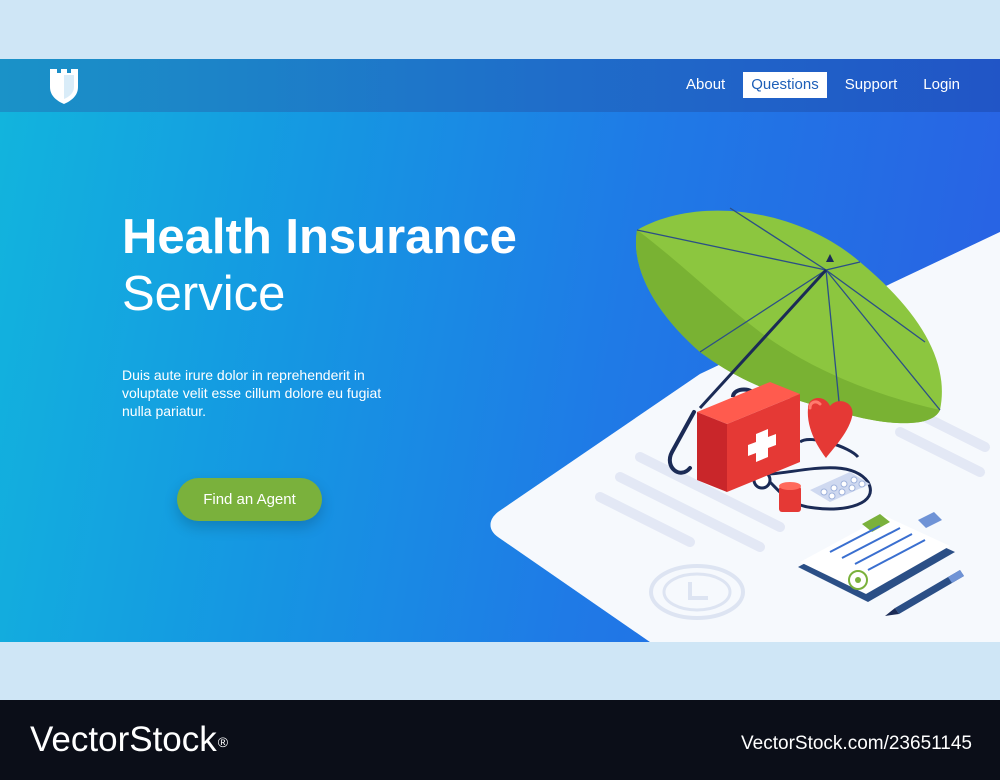  What do you see at coordinates (500, 671) in the screenshot?
I see `bottom-band` at bounding box center [500, 671].